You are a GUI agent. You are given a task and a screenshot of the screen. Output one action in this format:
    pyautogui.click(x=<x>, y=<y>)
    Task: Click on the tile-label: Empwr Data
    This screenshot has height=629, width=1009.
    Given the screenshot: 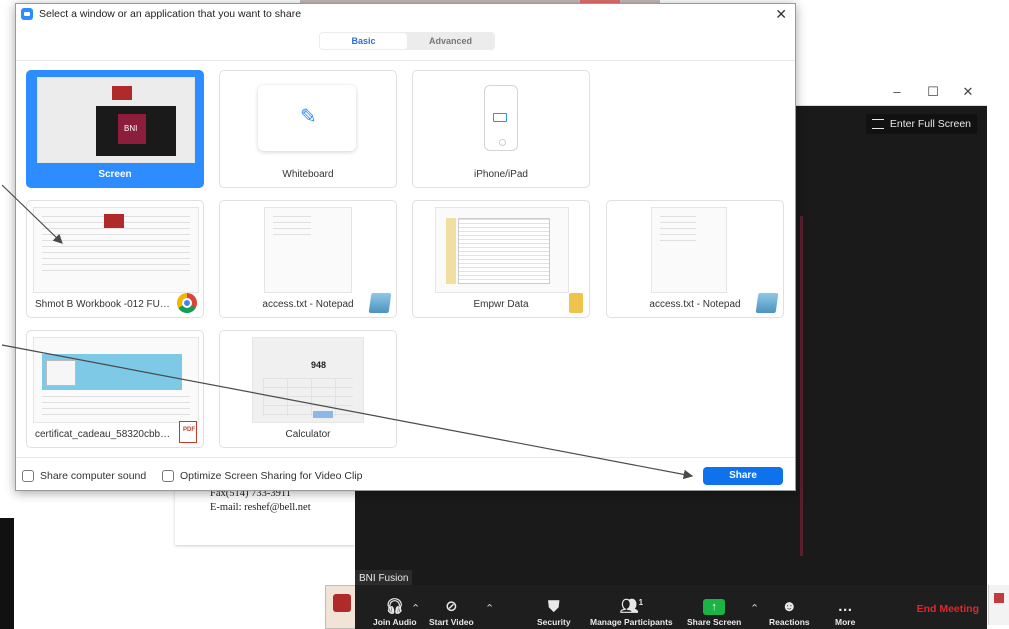 What is the action you would take?
    pyautogui.click(x=501, y=304)
    